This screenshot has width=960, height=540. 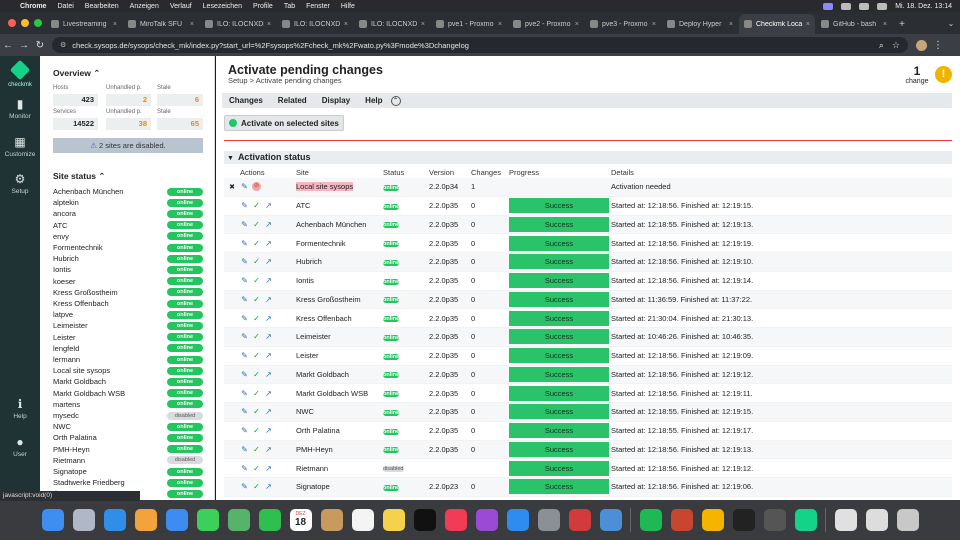 I want to click on site-status-item: Iontis online, so click(x=128, y=269).